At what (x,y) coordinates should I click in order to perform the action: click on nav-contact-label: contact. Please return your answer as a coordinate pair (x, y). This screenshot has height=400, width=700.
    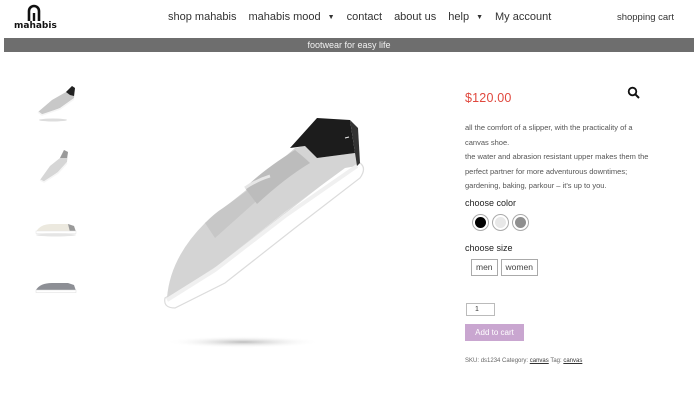
    Looking at the image, I should click on (364, 17).